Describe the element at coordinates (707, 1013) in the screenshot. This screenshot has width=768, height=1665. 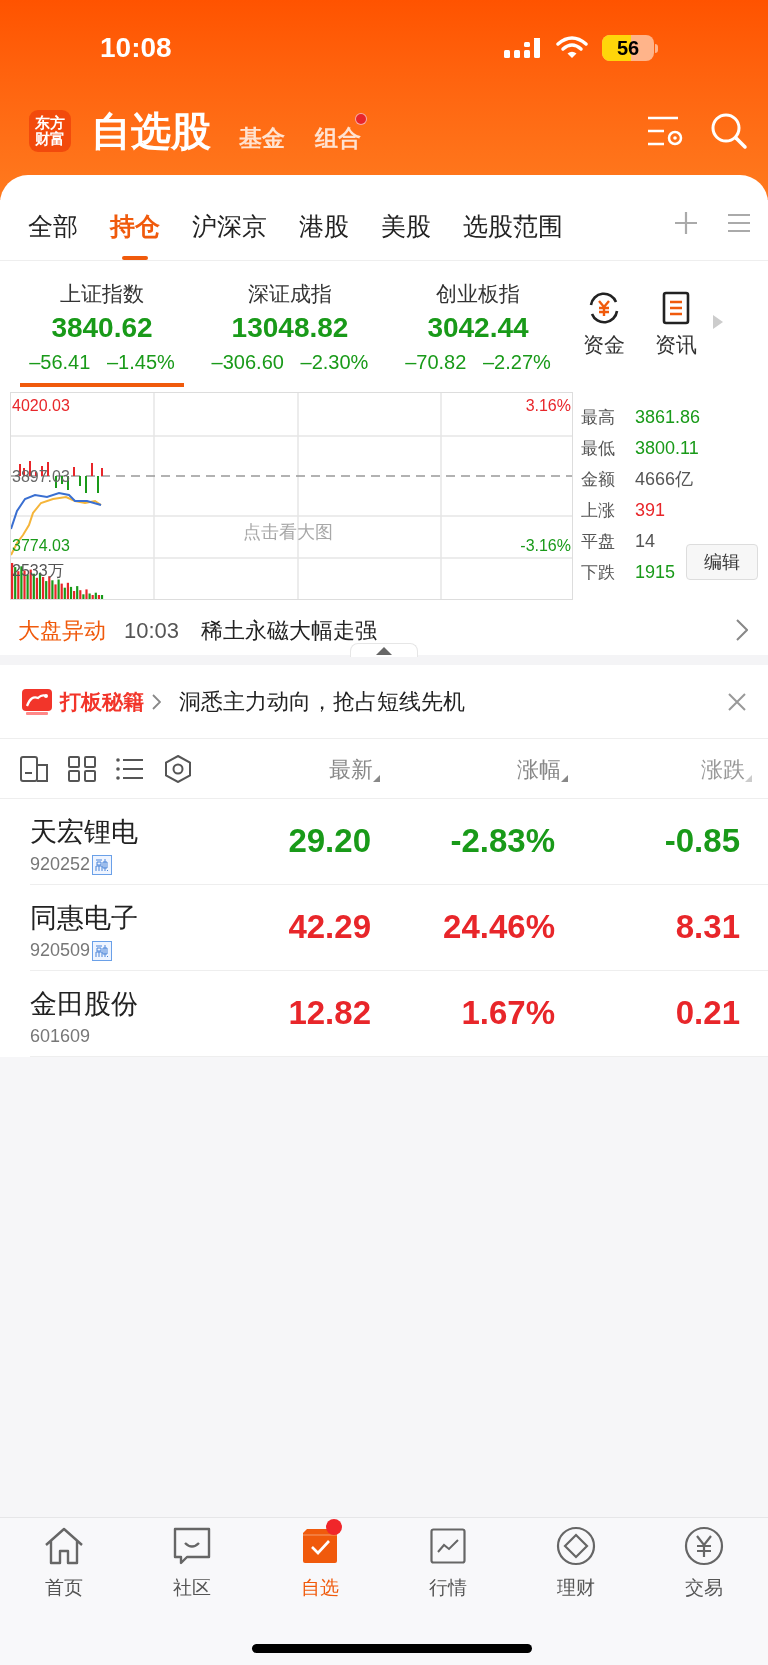
I see `quote-value: 0.21` at that location.